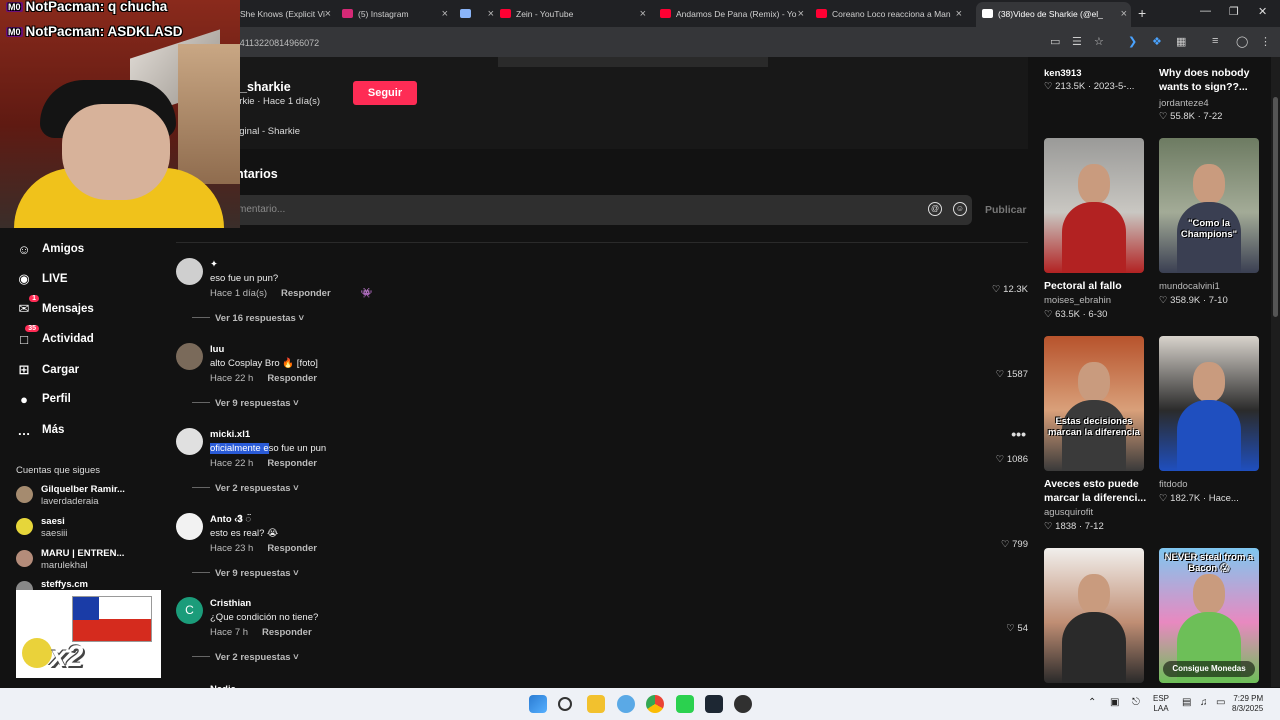 This screenshot has height=720, width=1280. What do you see at coordinates (1209, 669) in the screenshot?
I see `get-coins-button: Consigue Monedas` at bounding box center [1209, 669].